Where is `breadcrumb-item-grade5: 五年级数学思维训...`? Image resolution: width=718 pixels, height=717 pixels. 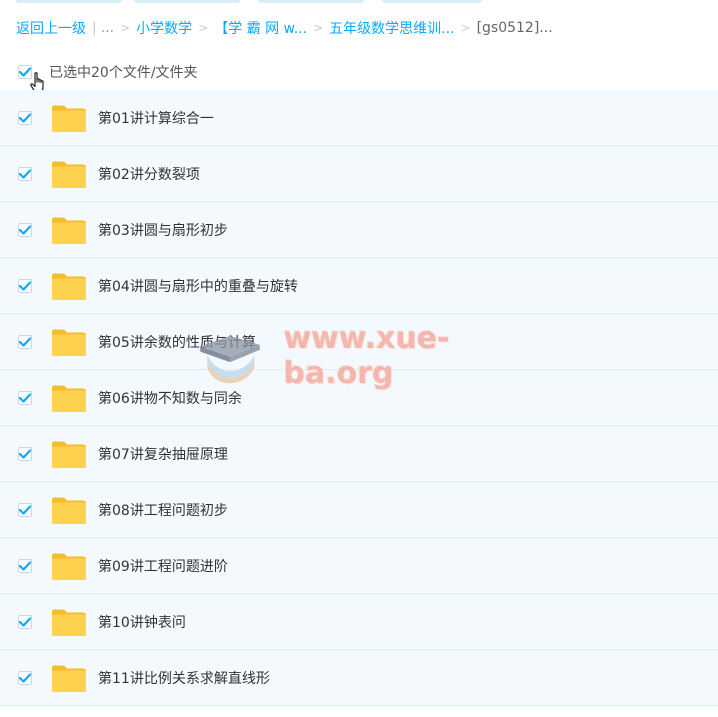 breadcrumb-item-grade5: 五年级数学思维训... is located at coordinates (391, 28).